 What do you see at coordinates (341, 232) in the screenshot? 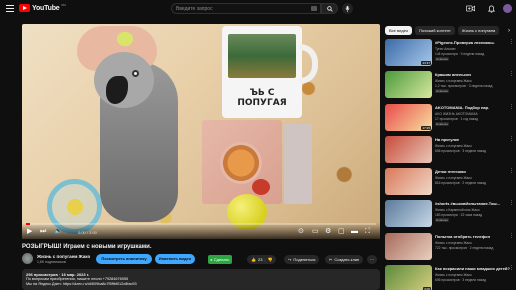
I see `miniplayer-icon: ▢` at bounding box center [341, 232].